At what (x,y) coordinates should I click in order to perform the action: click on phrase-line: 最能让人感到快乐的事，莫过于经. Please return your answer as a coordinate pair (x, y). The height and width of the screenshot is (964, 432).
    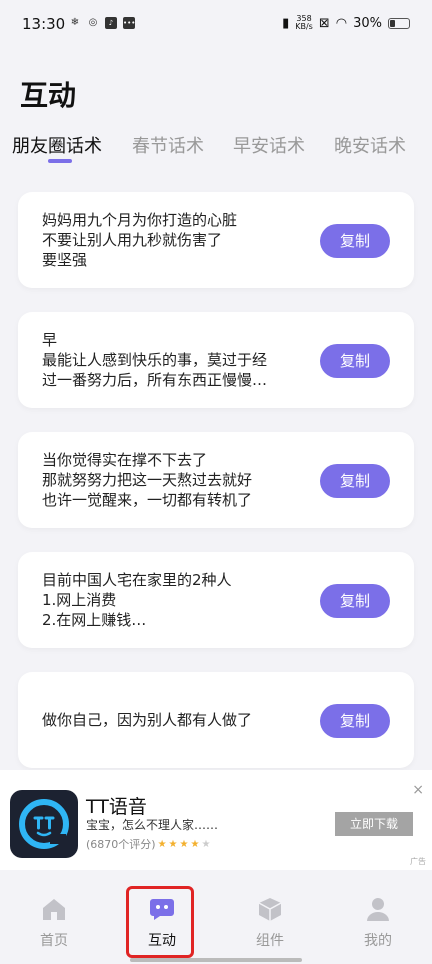
    Looking at the image, I should click on (155, 360).